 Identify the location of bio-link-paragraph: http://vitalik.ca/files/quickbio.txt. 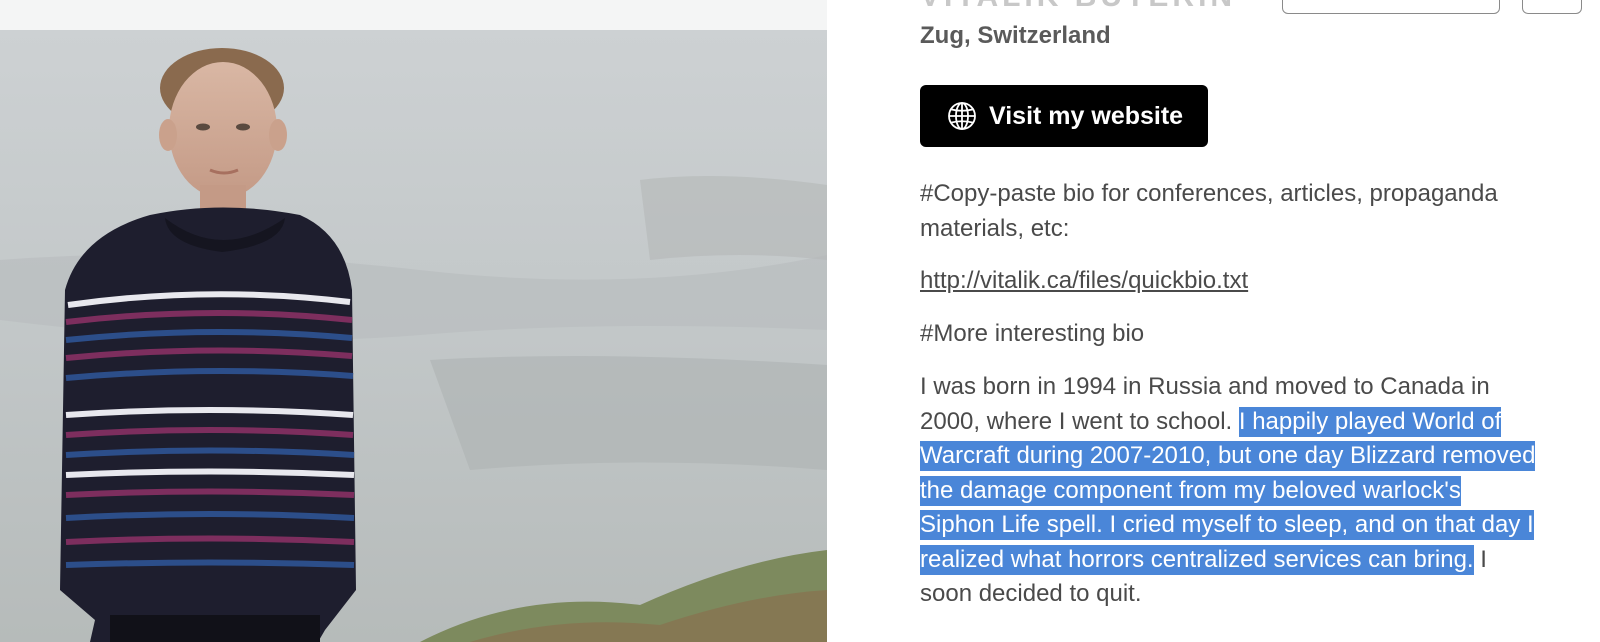
(1230, 281).